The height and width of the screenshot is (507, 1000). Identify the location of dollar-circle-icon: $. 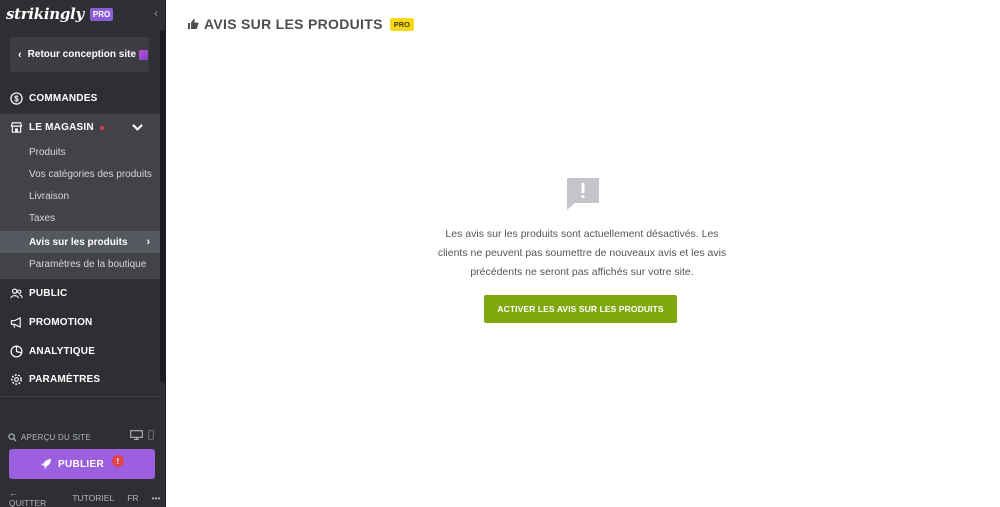
(16, 98).